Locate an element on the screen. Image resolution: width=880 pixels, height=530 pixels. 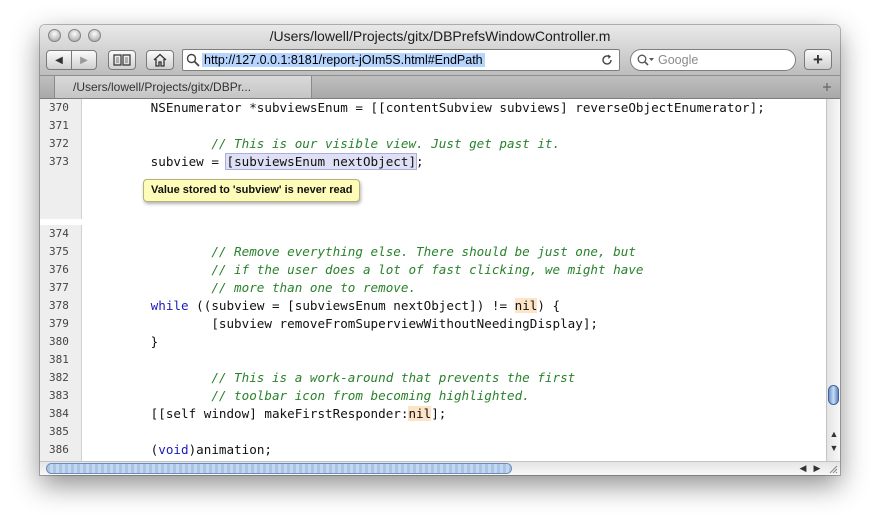
back-arrow-icon: ◀ is located at coordinates (59, 60).